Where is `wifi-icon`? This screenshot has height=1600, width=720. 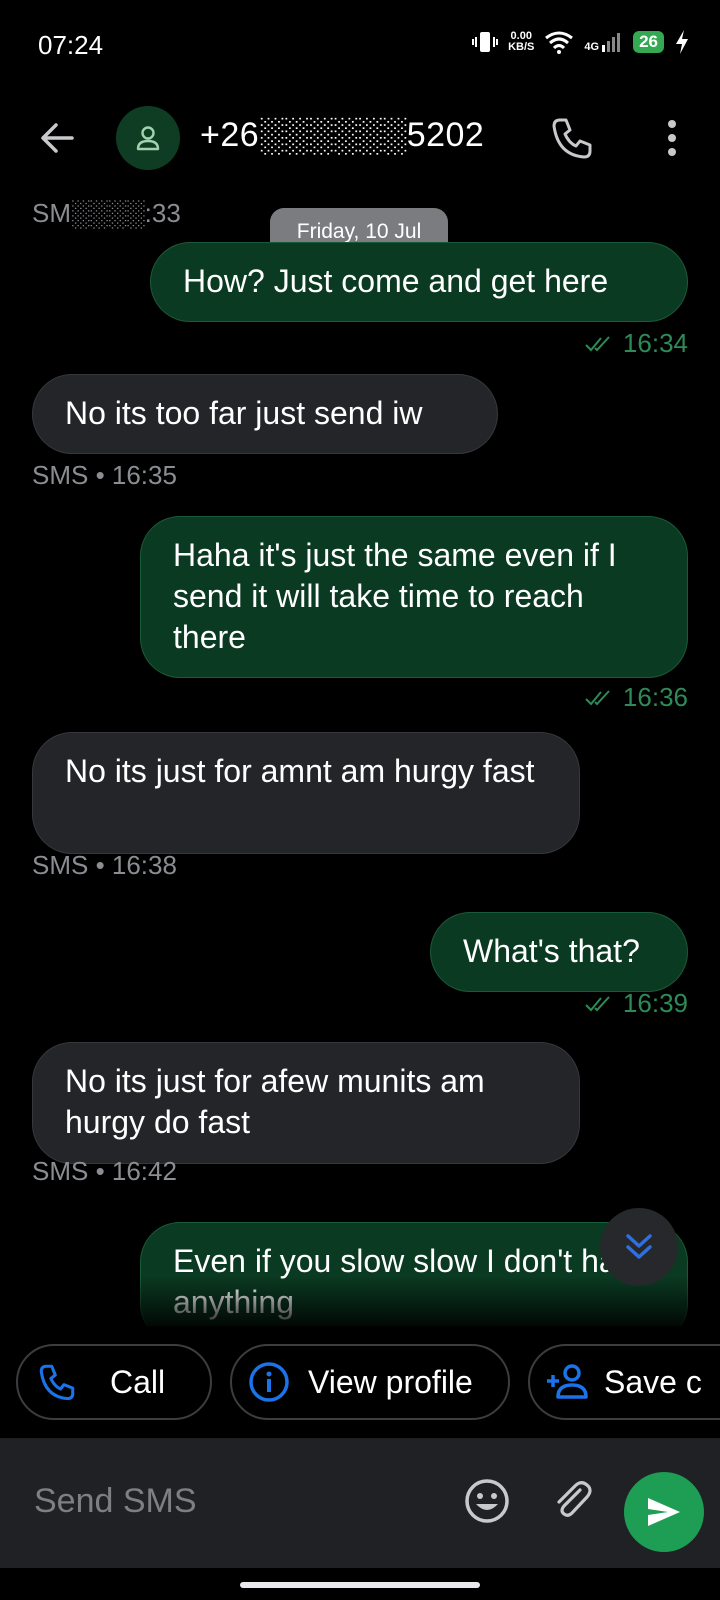
wifi-icon is located at coordinates (559, 42).